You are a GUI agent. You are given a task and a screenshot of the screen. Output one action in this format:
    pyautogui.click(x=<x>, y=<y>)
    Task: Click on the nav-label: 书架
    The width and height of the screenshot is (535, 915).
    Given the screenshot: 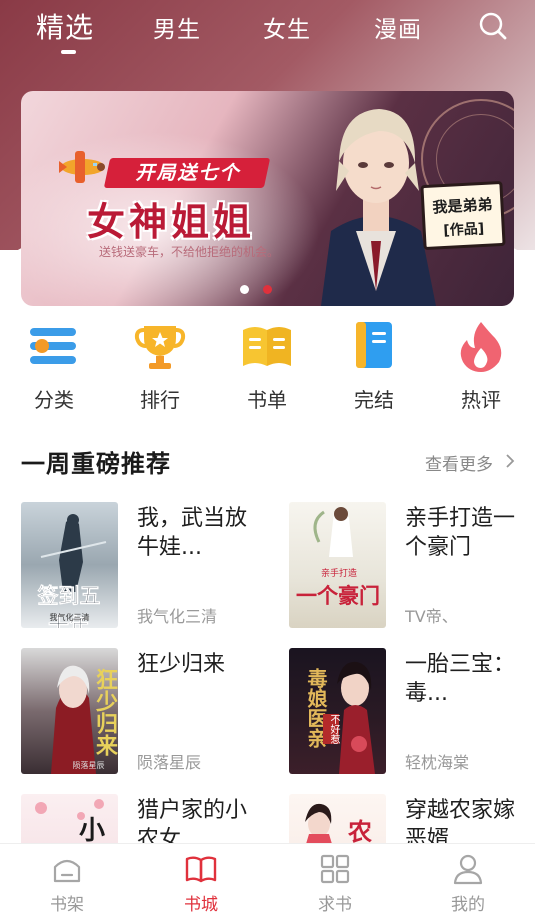 What is the action you would take?
    pyautogui.click(x=67, y=905)
    